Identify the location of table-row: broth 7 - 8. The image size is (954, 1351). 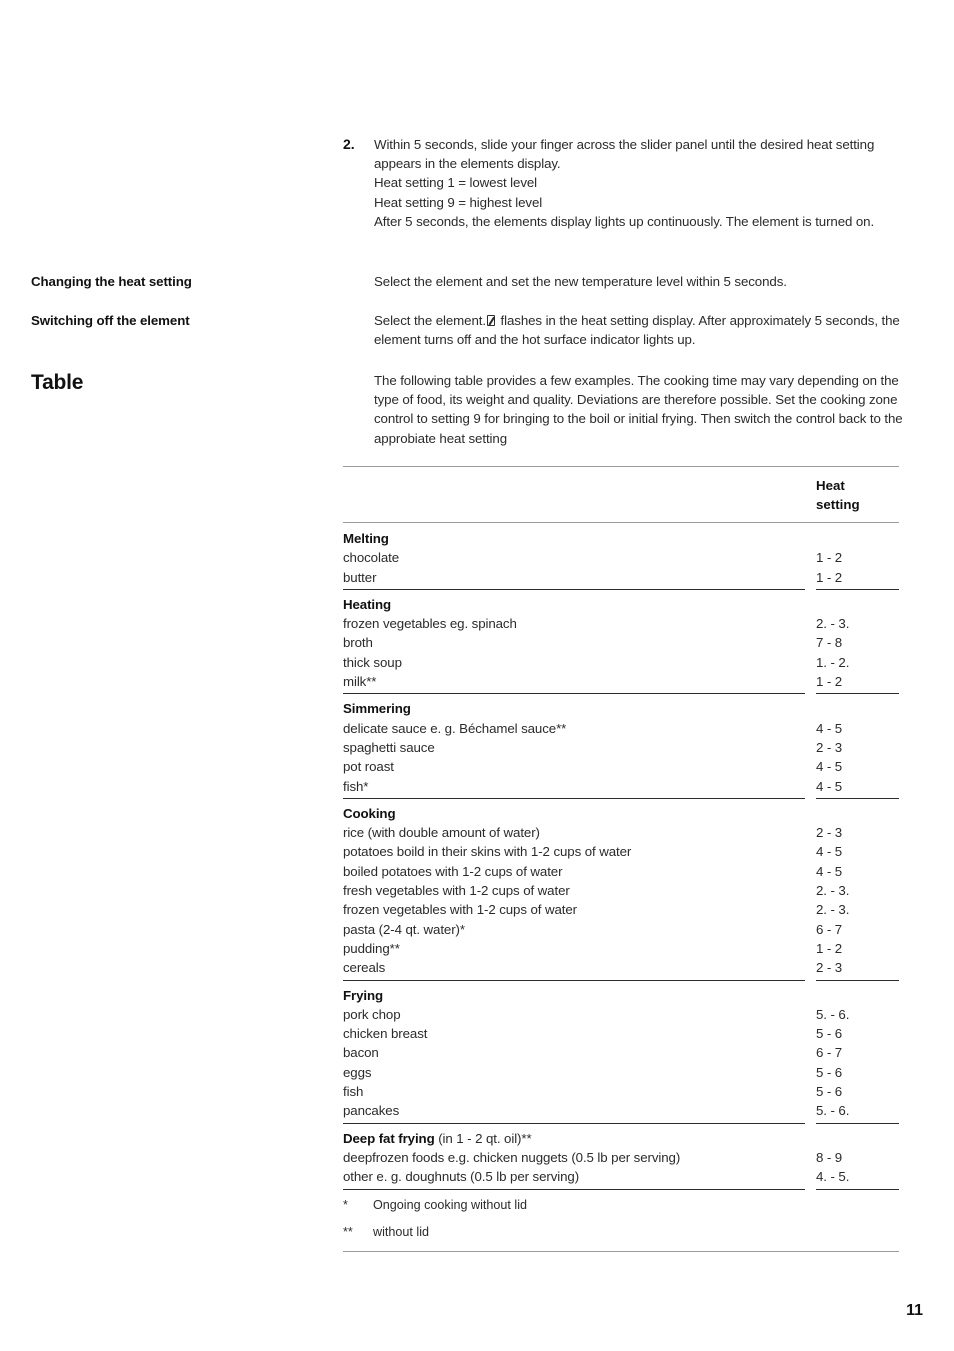
(621, 642).